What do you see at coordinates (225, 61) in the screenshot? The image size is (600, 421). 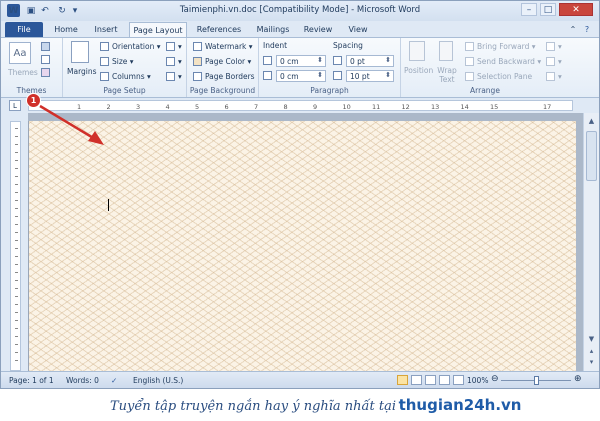 I see `page-color-label: Page Color` at bounding box center [225, 61].